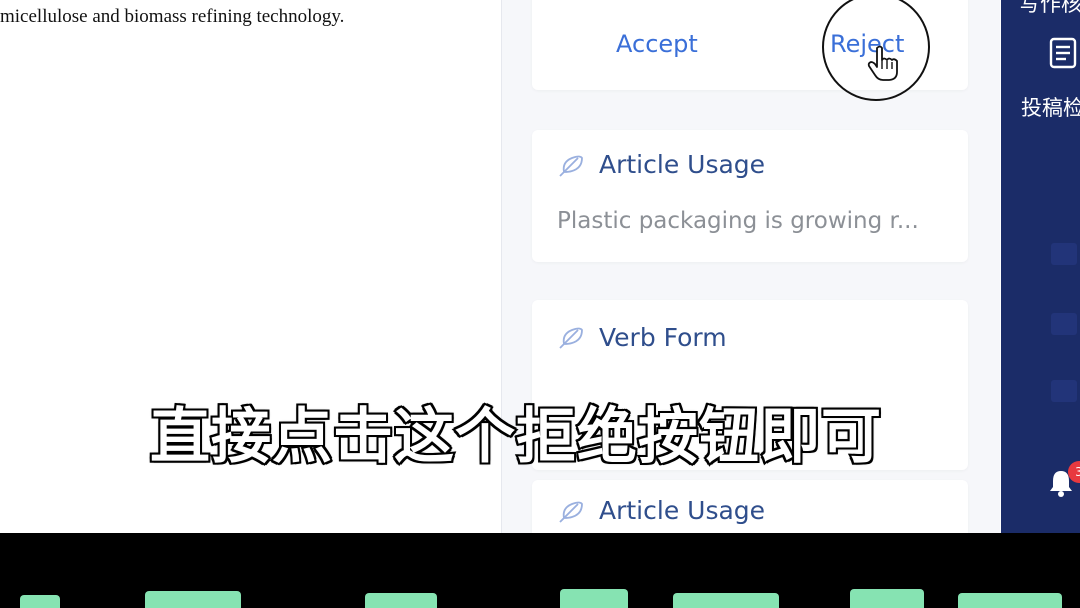 This screenshot has height=608, width=1080. Describe the element at coordinates (663, 337) in the screenshot. I see `suggestion-title: Verb Form` at that location.